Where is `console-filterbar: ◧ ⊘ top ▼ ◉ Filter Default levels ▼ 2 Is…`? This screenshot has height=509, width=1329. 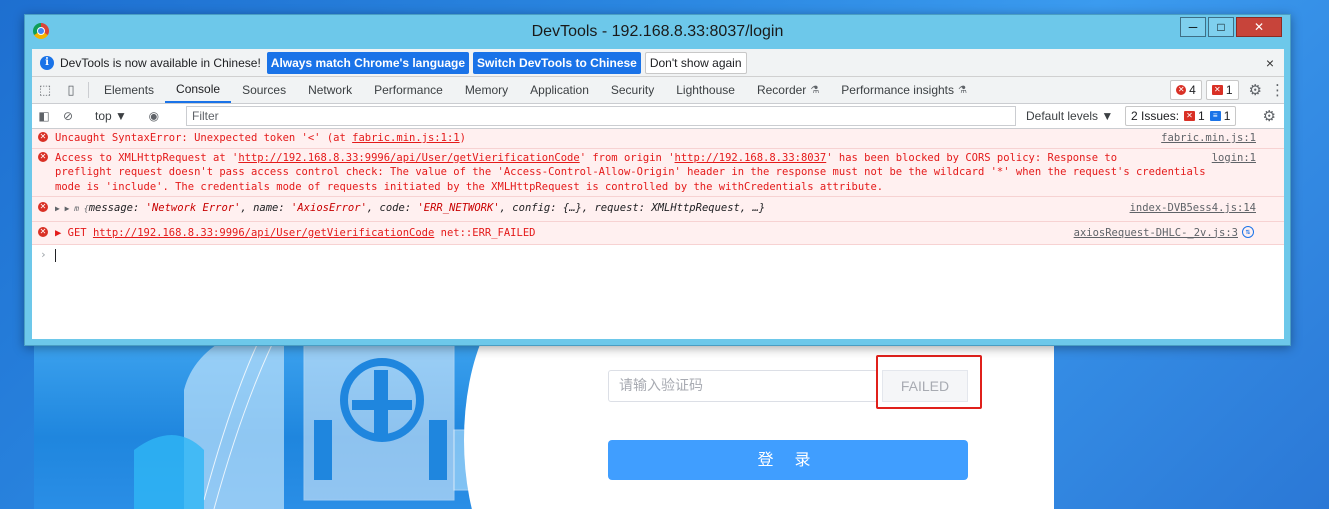 console-filterbar: ◧ ⊘ top ▼ ◉ Filter Default levels ▼ 2 Is… is located at coordinates (658, 116).